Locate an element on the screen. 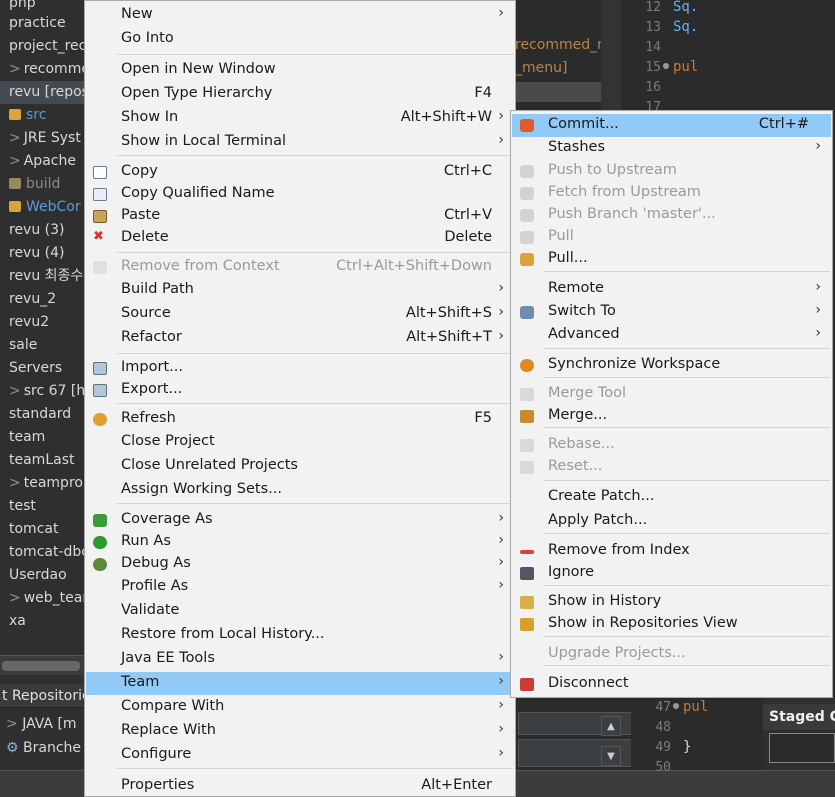 This screenshot has width=835, height=797. repositories-view-tab: t Repositorie is located at coordinates (42, 696).